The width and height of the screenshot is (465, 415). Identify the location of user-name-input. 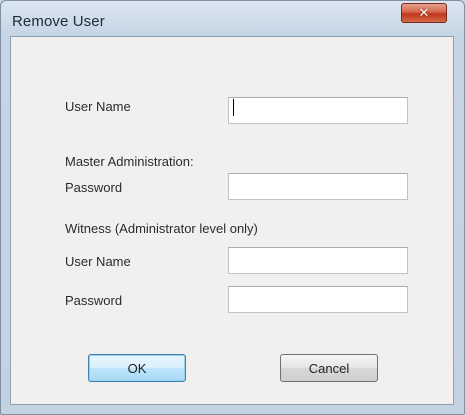
(318, 110).